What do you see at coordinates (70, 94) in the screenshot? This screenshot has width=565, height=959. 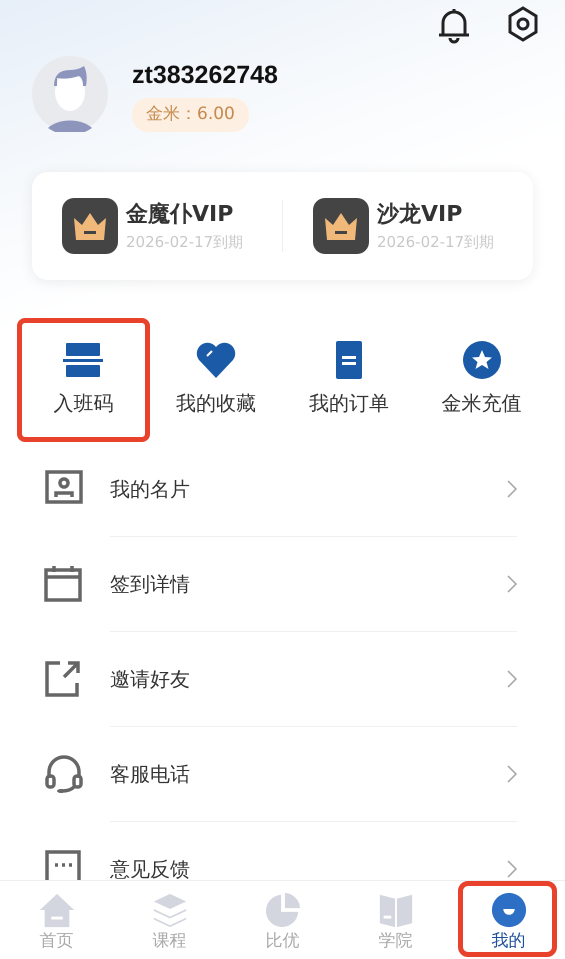 I see `avatar-icon` at bounding box center [70, 94].